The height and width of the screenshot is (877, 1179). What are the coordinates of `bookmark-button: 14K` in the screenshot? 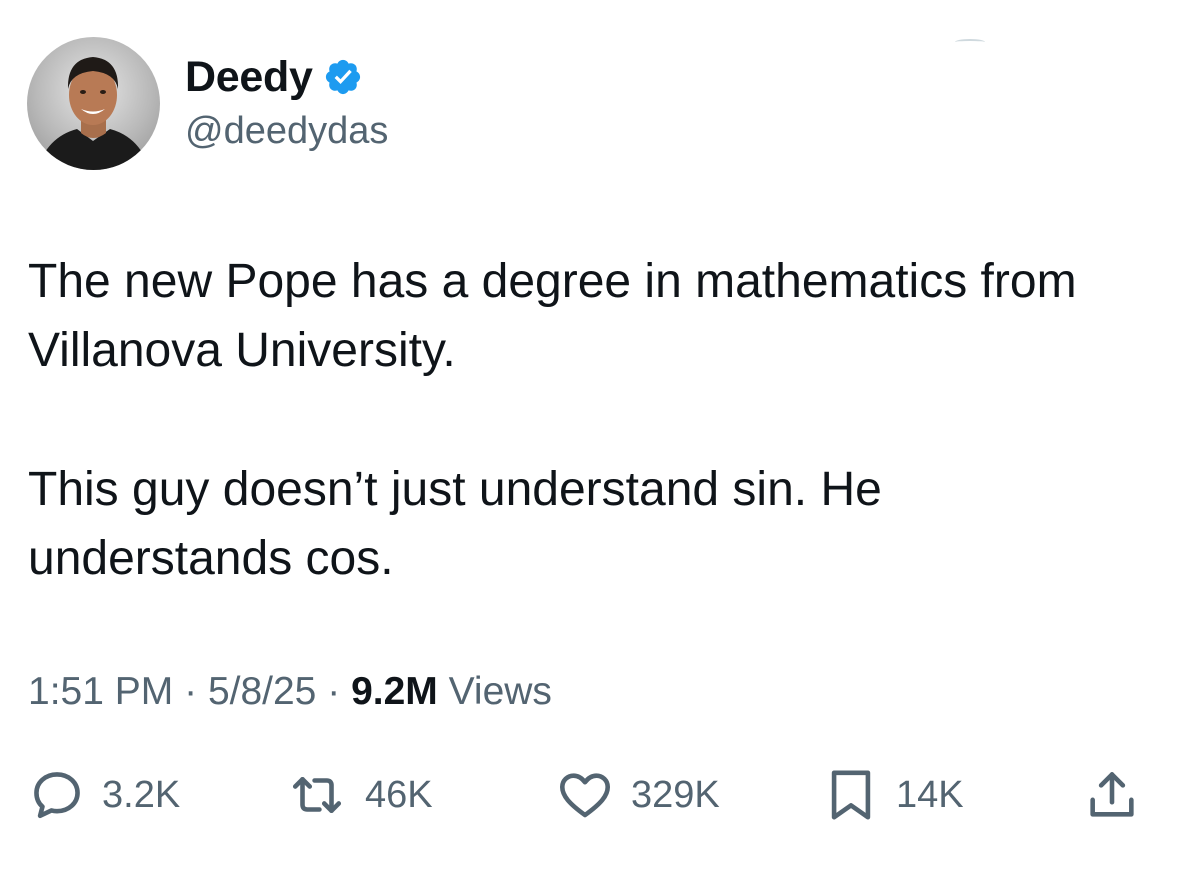 It's located at (893, 795).